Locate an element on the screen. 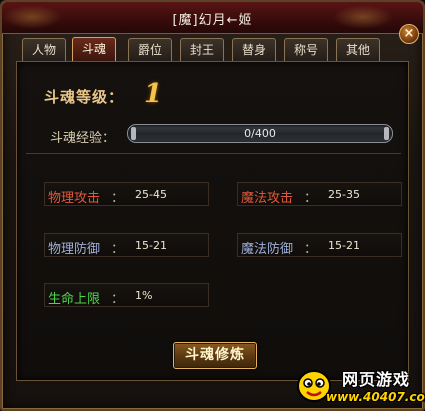 Image resolution: width=425 pixels, height=411 pixels. soul-level-label: 斗魂等级： is located at coordinates (84, 97).